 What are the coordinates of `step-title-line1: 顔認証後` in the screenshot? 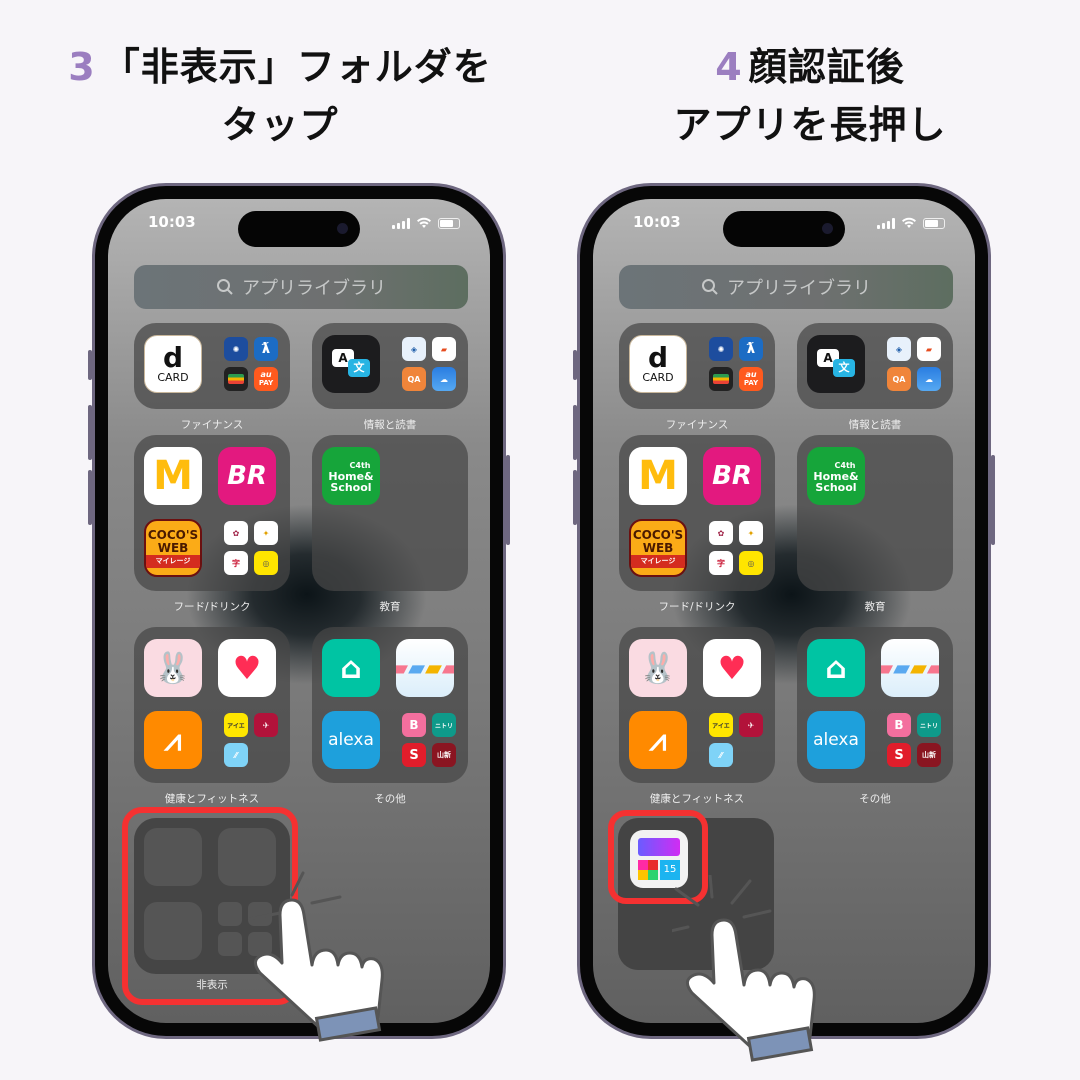 It's located at (826, 67).